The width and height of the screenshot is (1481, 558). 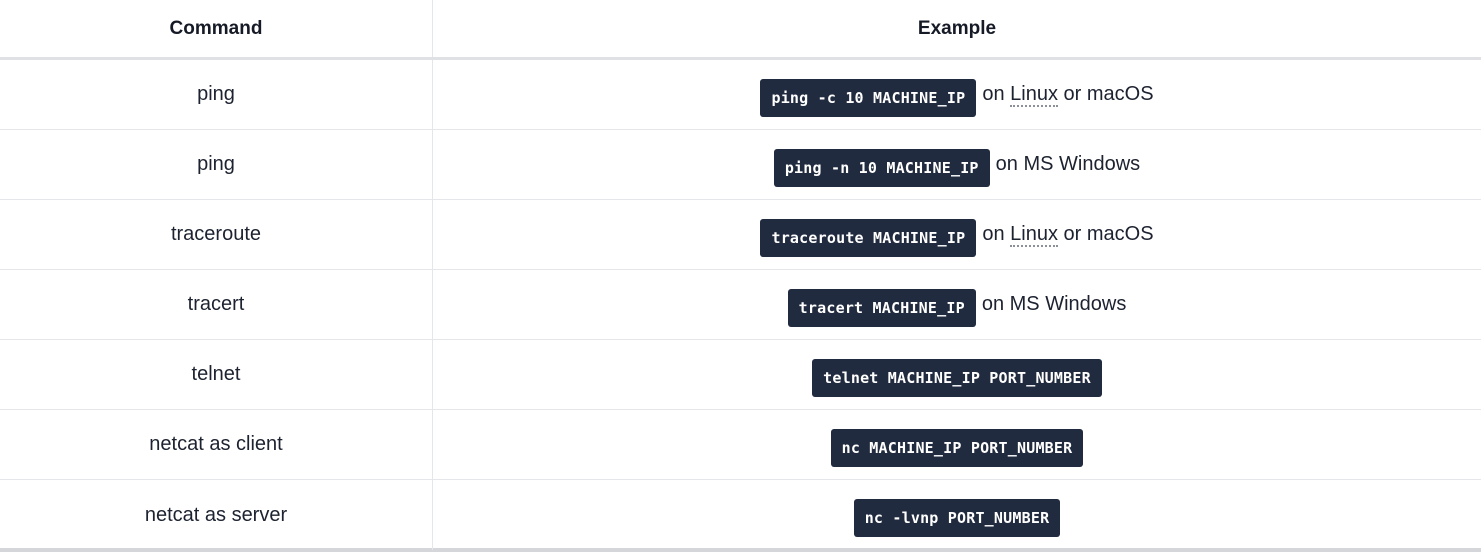 What do you see at coordinates (881, 307) in the screenshot?
I see `code-snippet: tracert MACHINE_IP` at bounding box center [881, 307].